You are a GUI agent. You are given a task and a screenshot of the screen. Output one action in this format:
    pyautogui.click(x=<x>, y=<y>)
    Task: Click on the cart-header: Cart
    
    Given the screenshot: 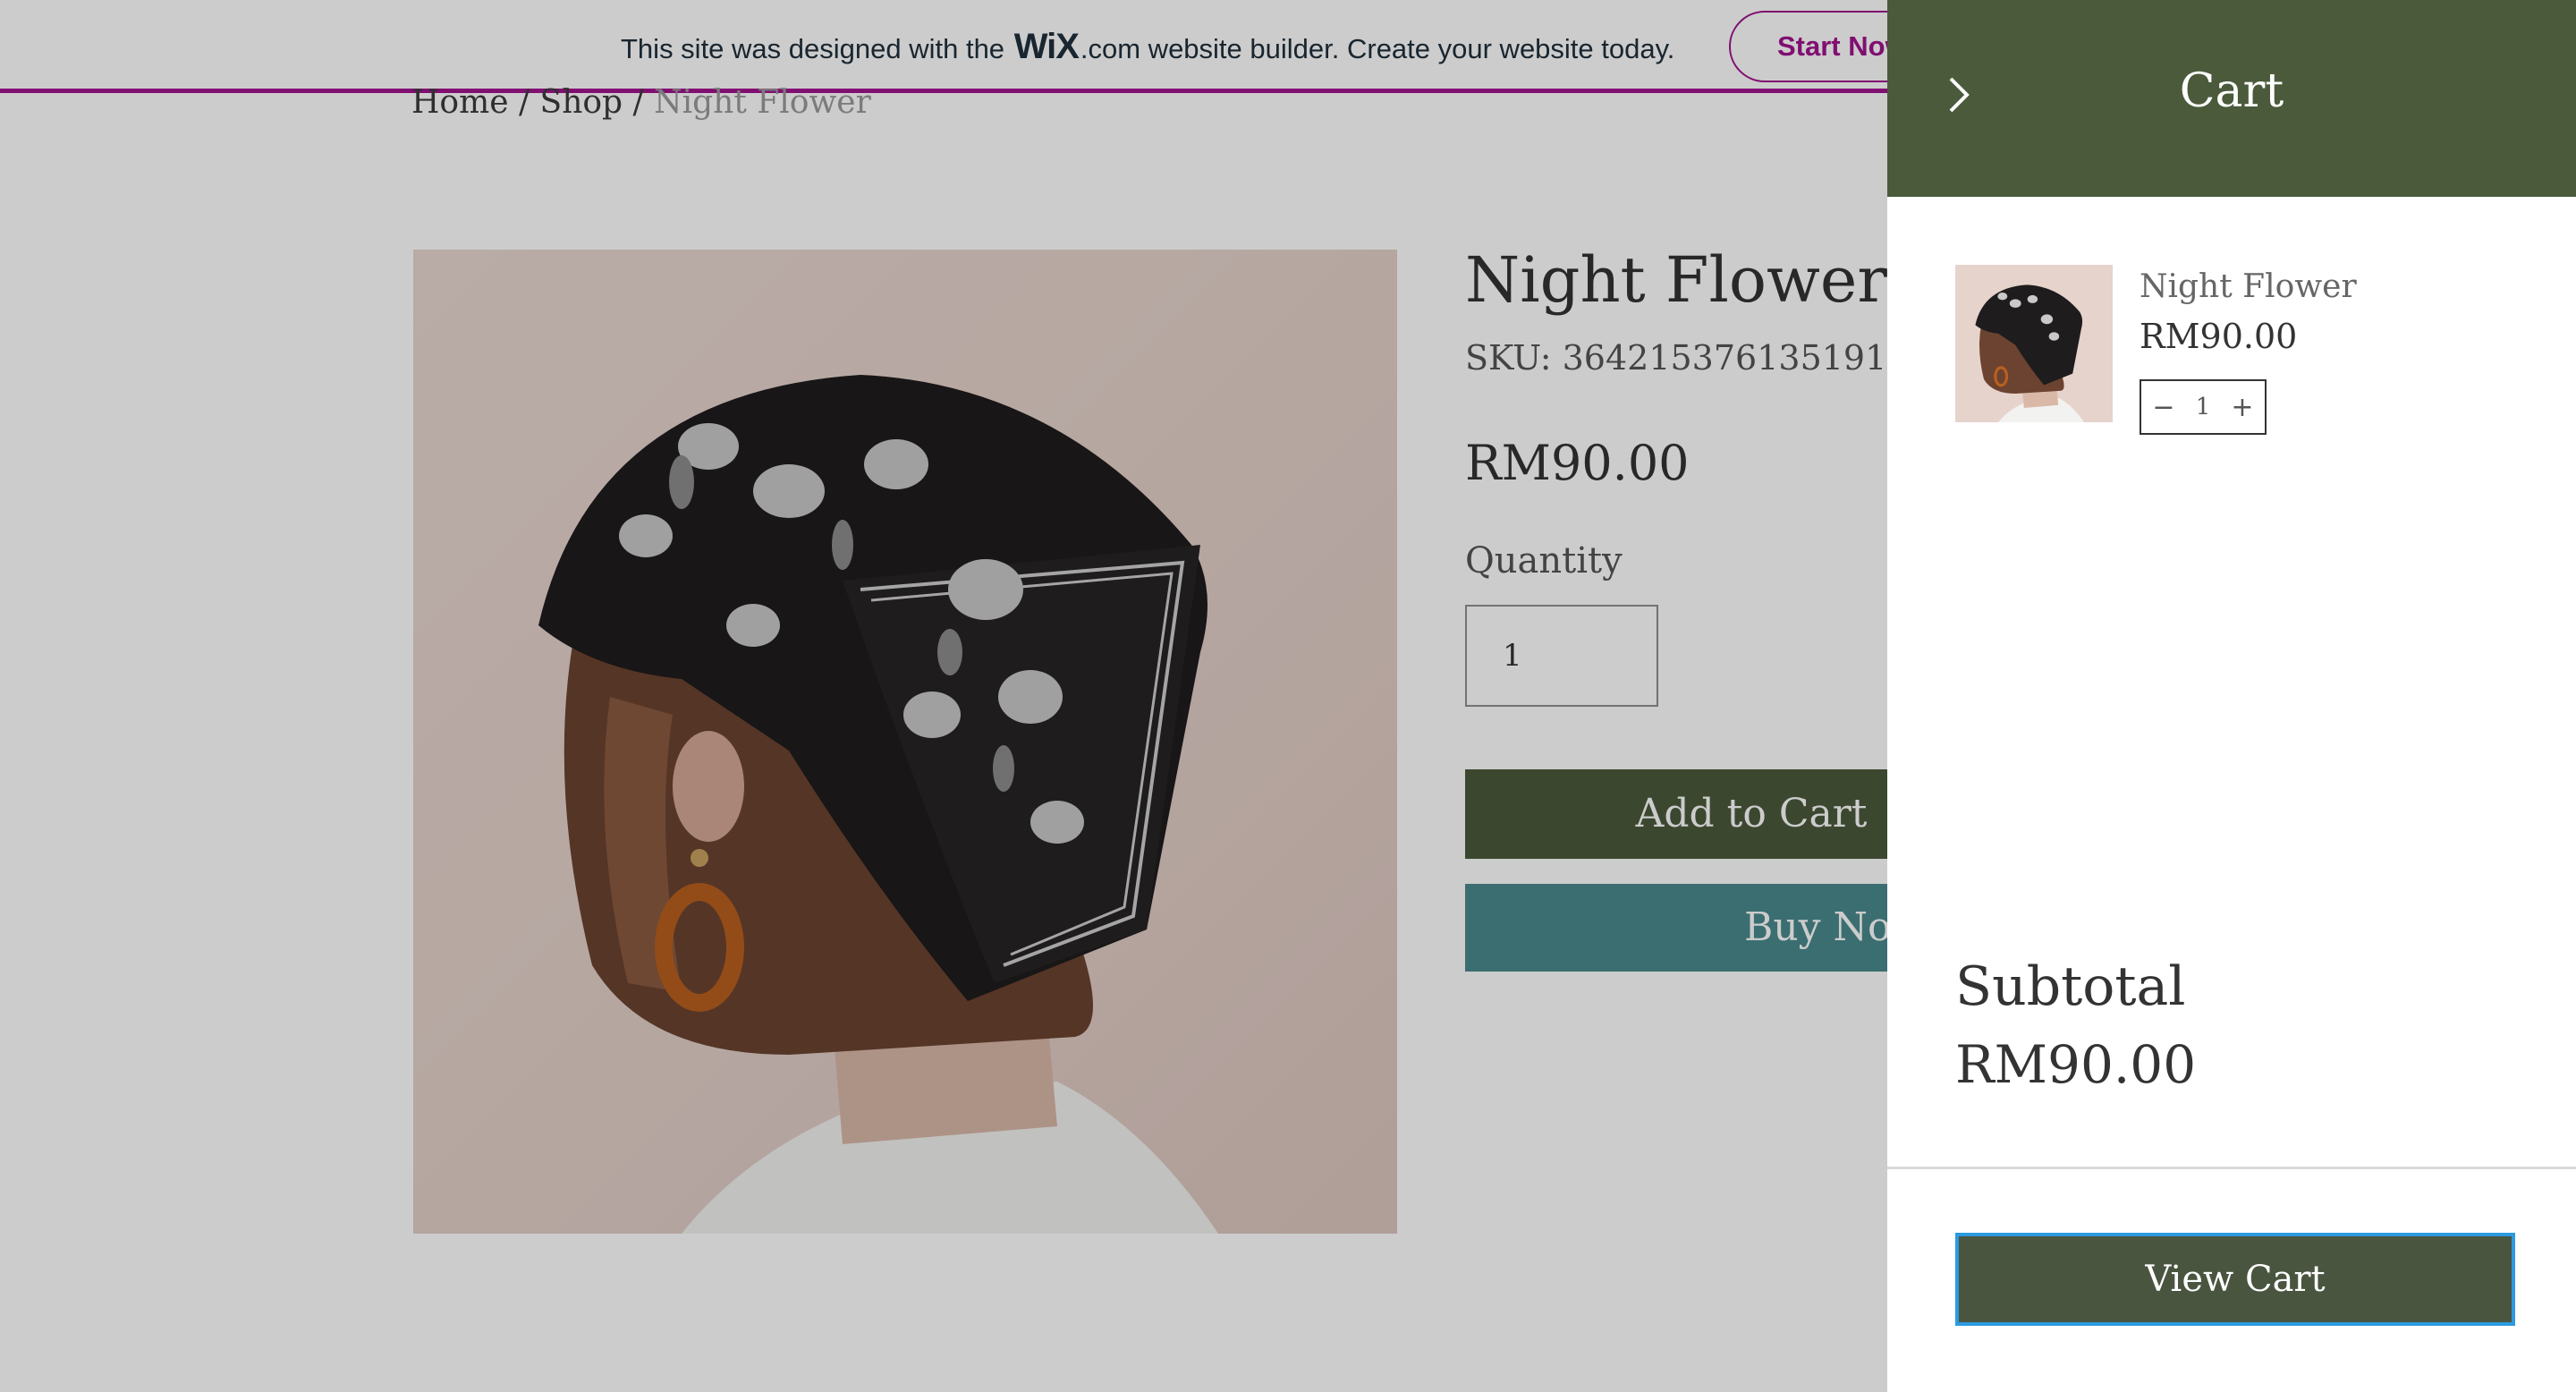 What is the action you would take?
    pyautogui.click(x=2231, y=98)
    